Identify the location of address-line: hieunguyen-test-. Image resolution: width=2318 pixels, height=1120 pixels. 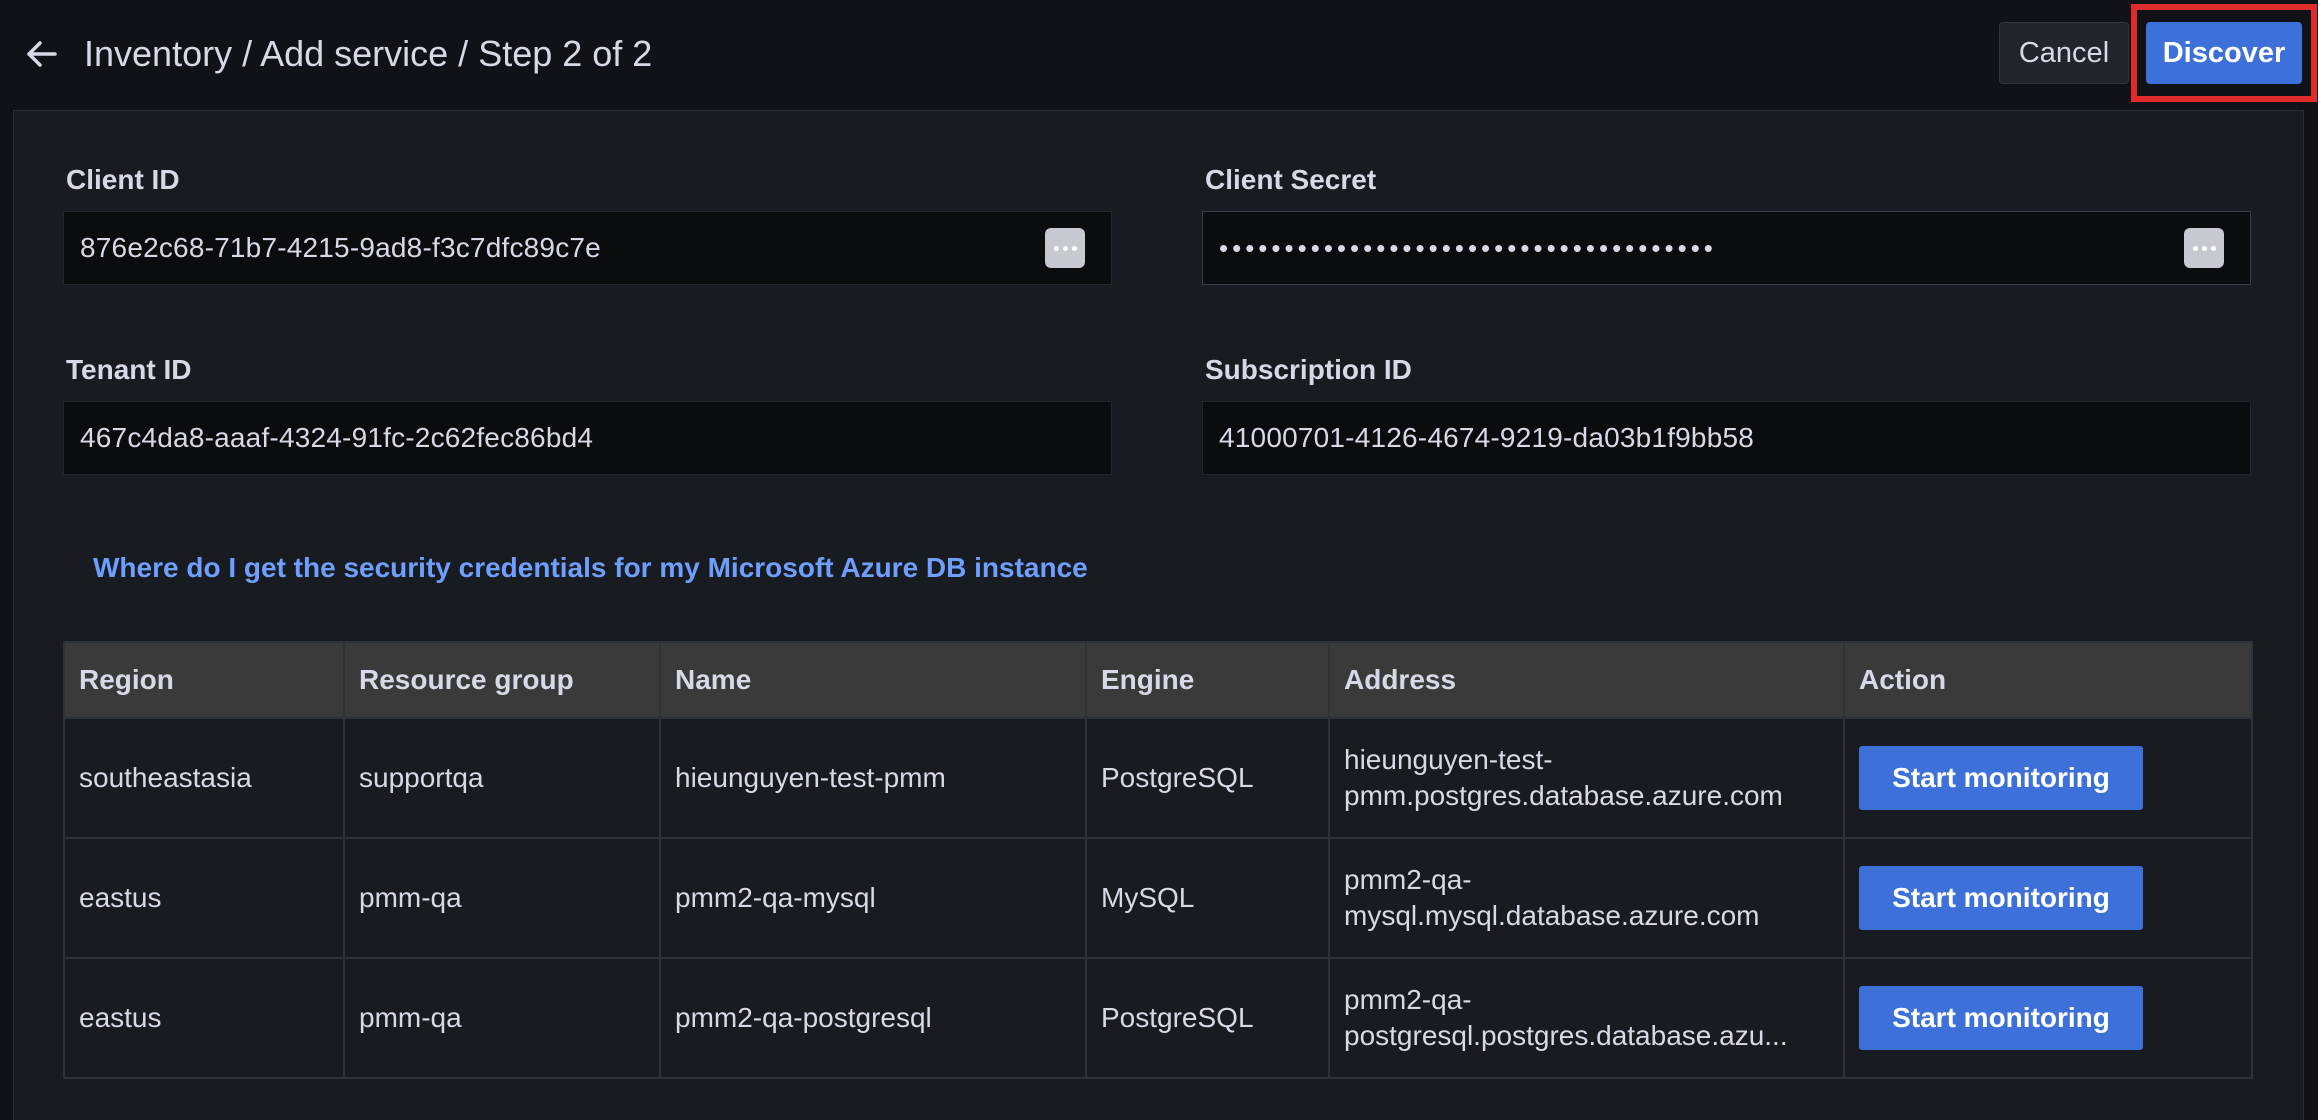
(1448, 759).